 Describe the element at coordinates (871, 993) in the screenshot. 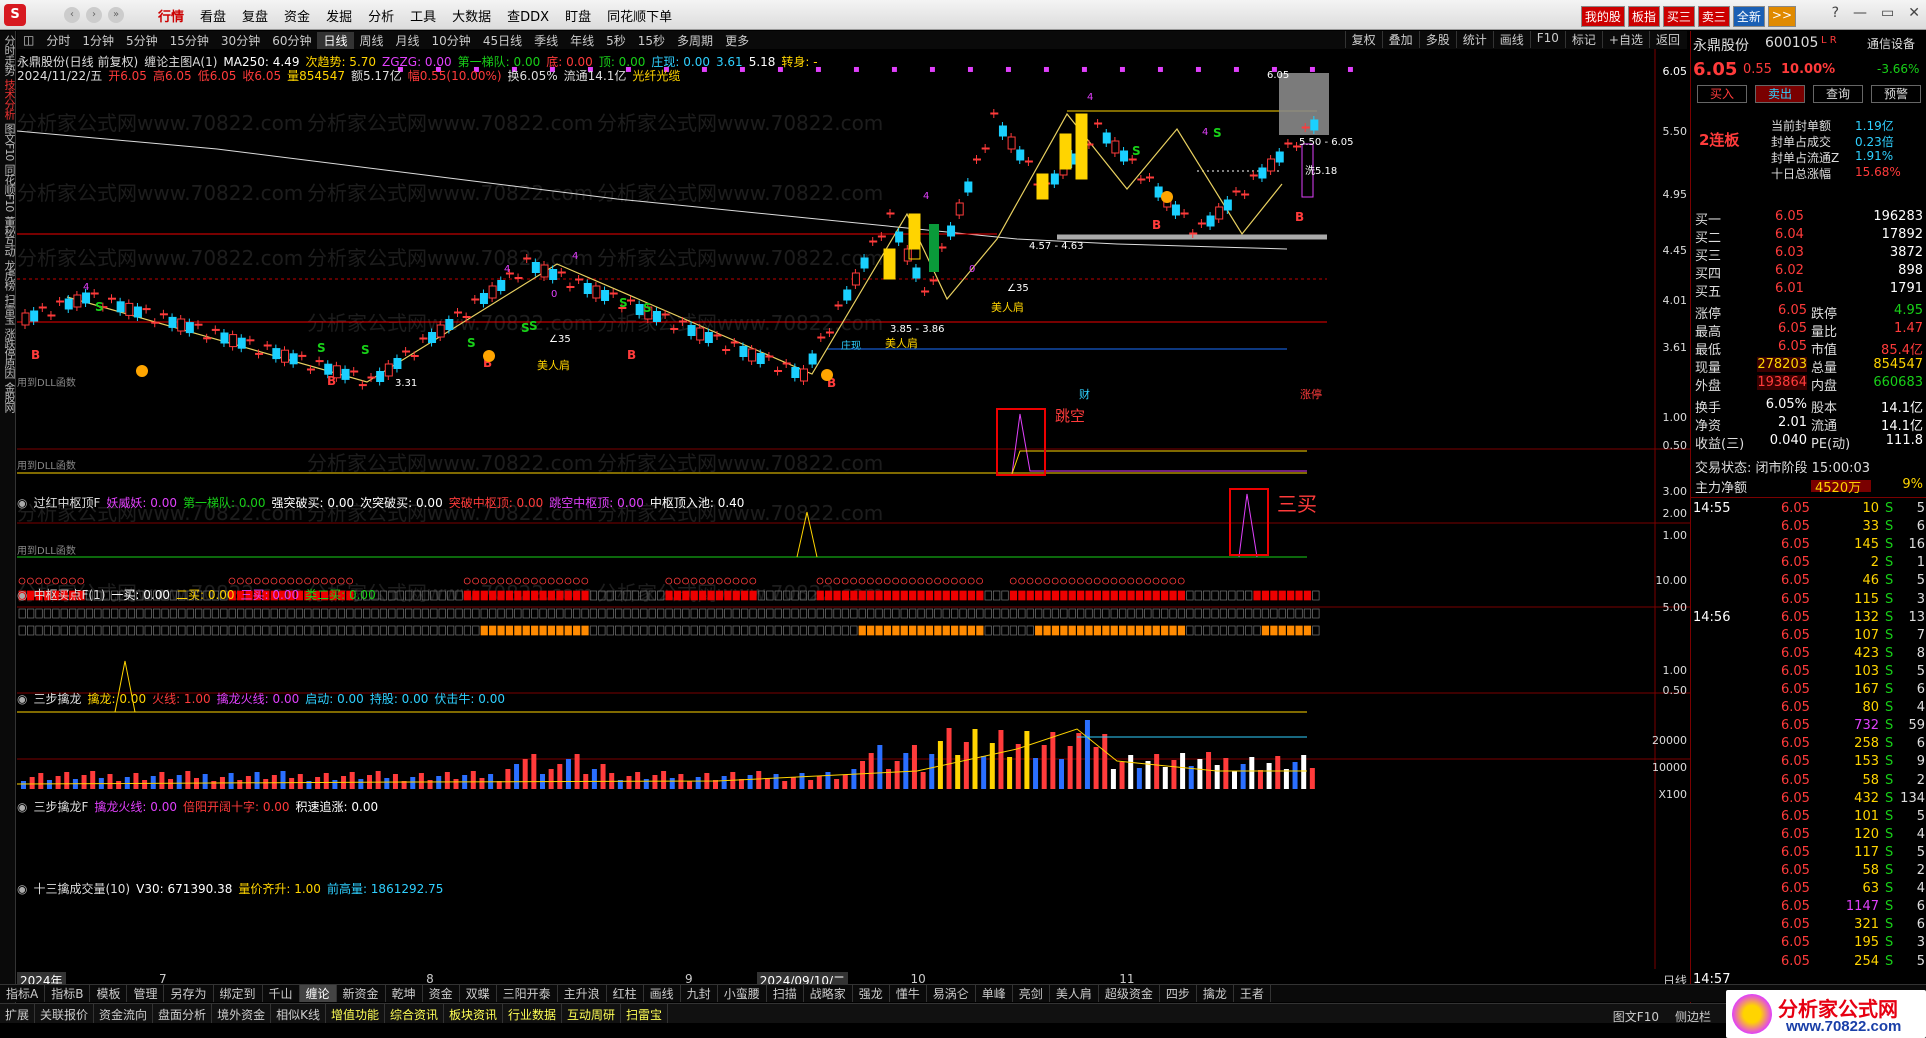

I see `bottom-tab-20: 强龙` at that location.